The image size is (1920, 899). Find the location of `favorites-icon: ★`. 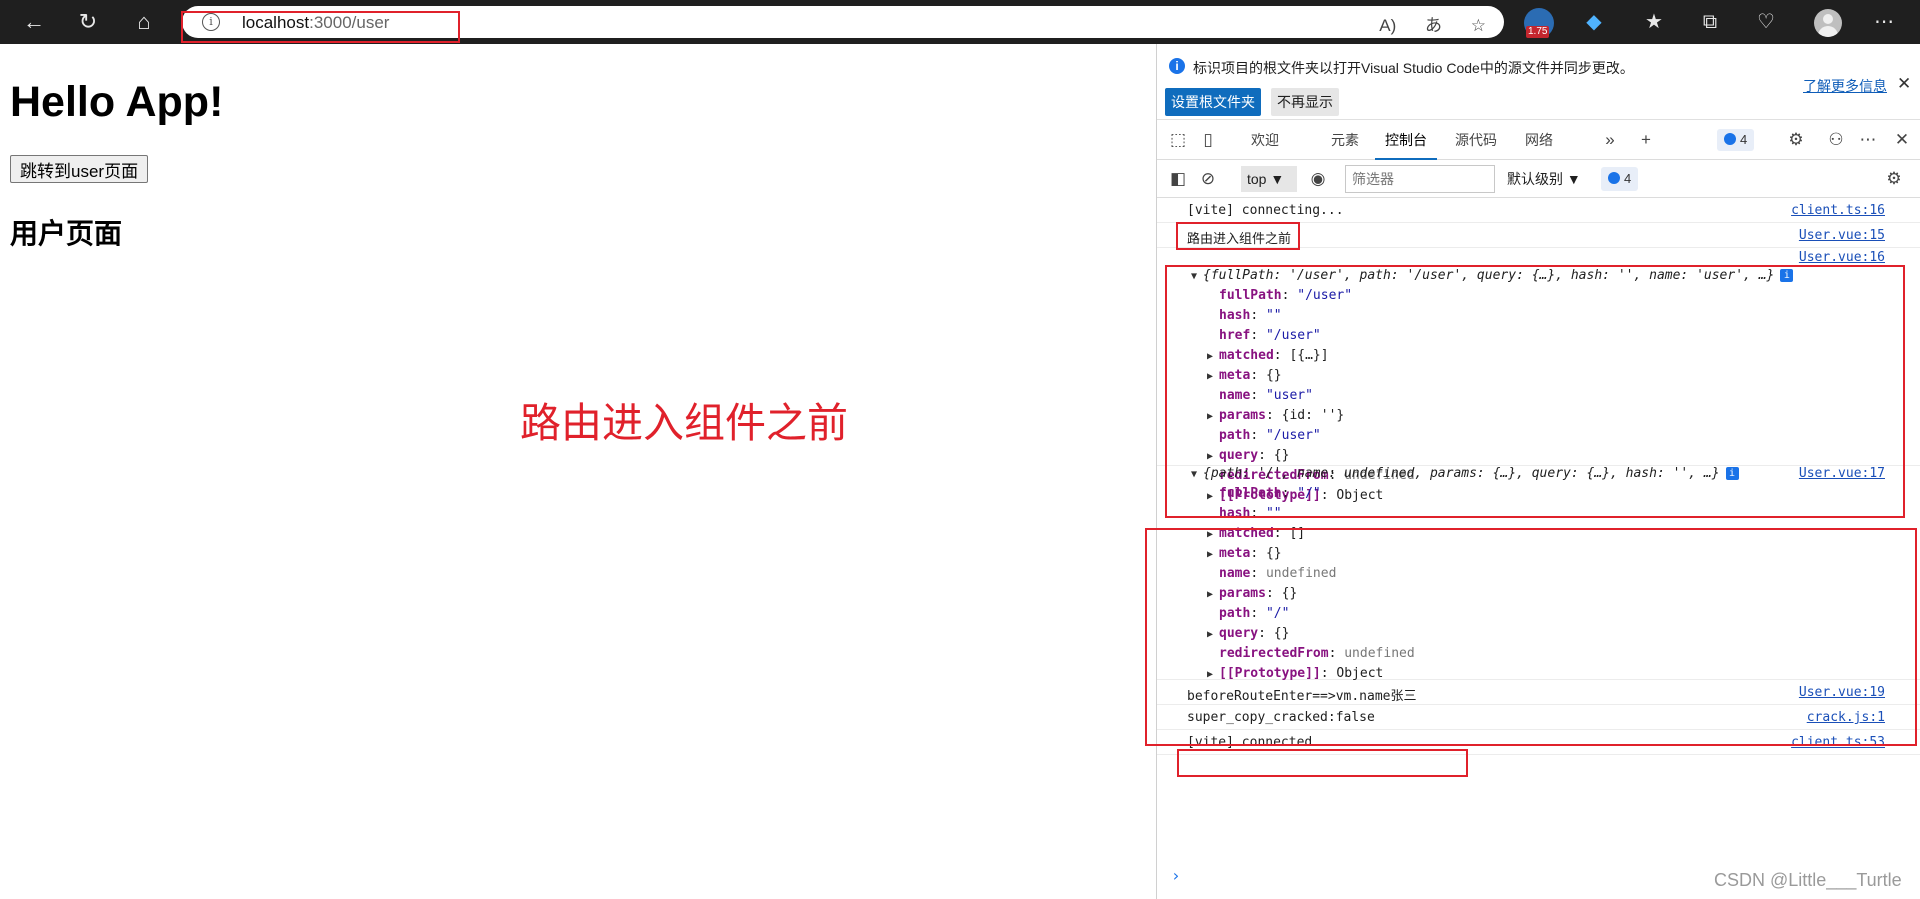

favorites-icon: ★ is located at coordinates (1654, 22).